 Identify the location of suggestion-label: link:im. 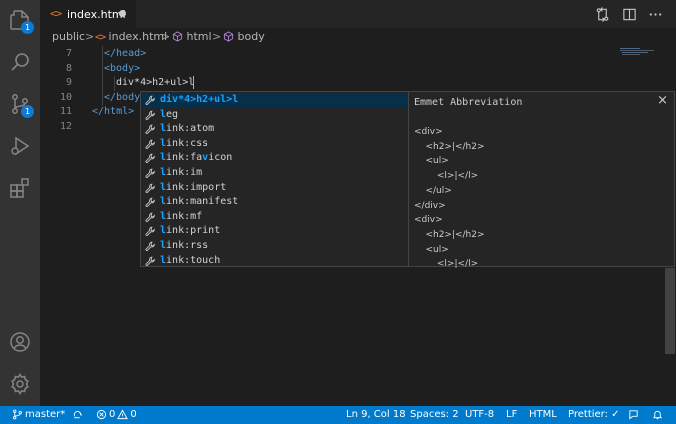
(181, 172).